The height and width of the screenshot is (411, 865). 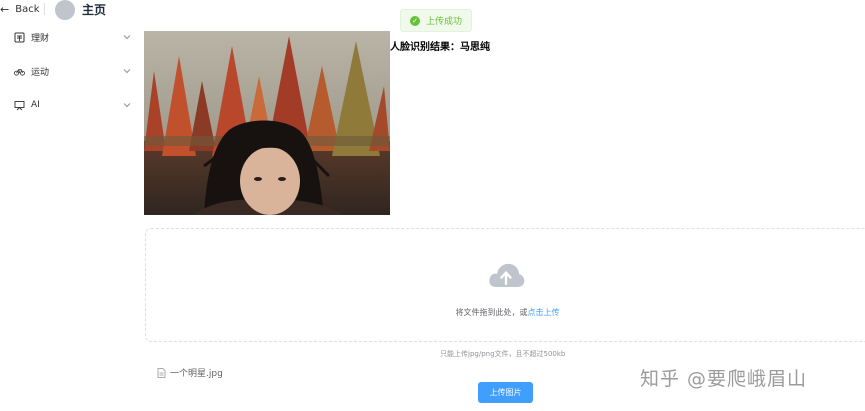 I want to click on cloud-upload-icon, so click(x=507, y=275).